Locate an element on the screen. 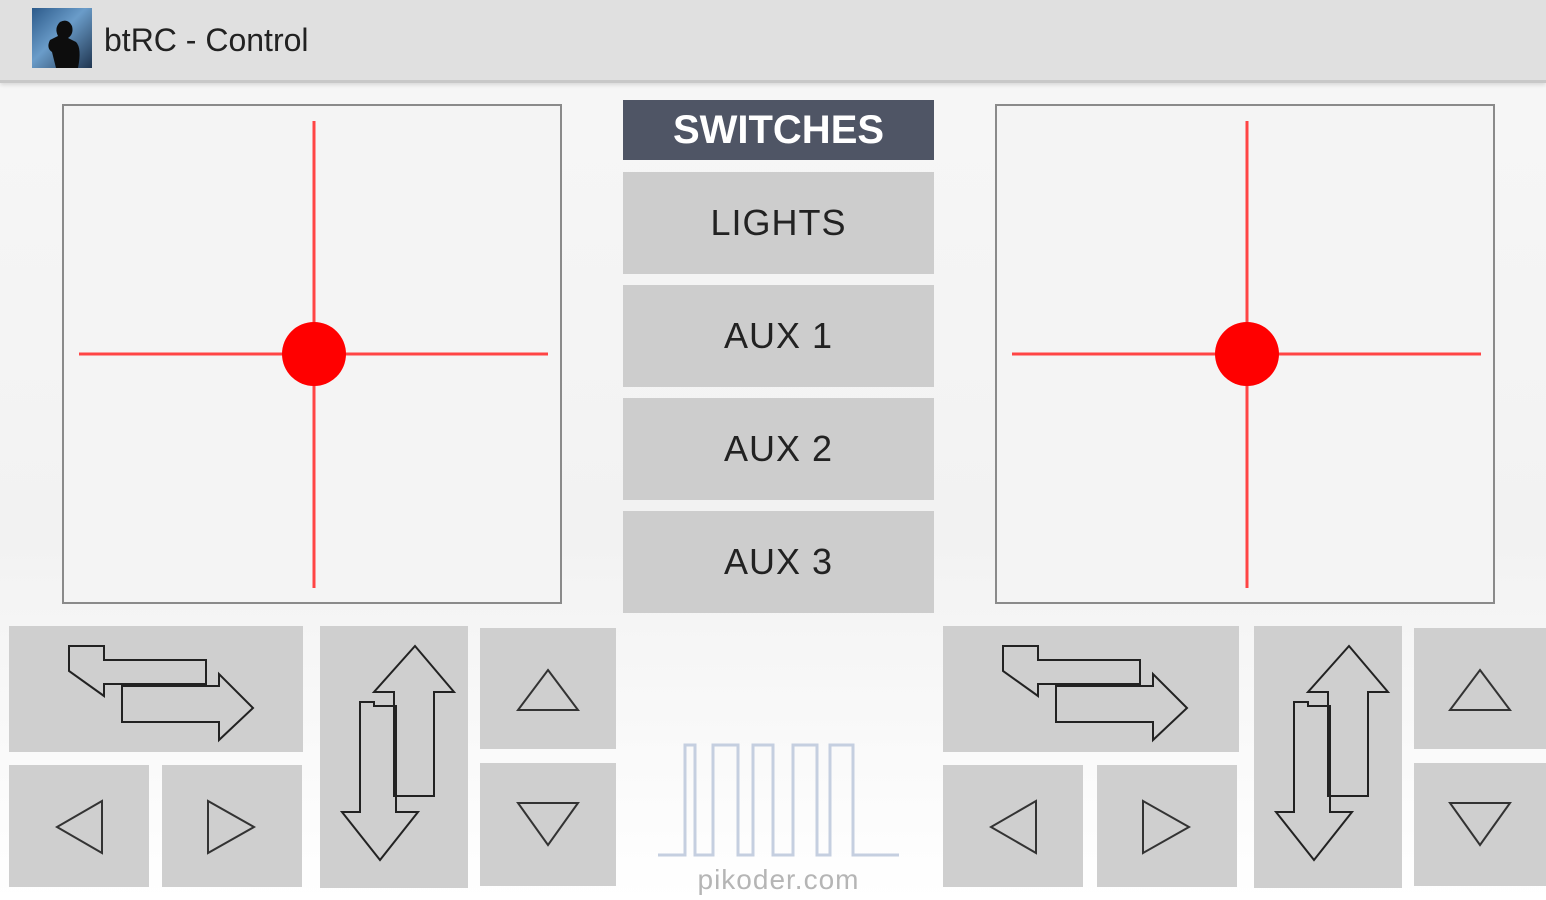 This screenshot has height=900, width=1546. right-down-button is located at coordinates (1480, 824).